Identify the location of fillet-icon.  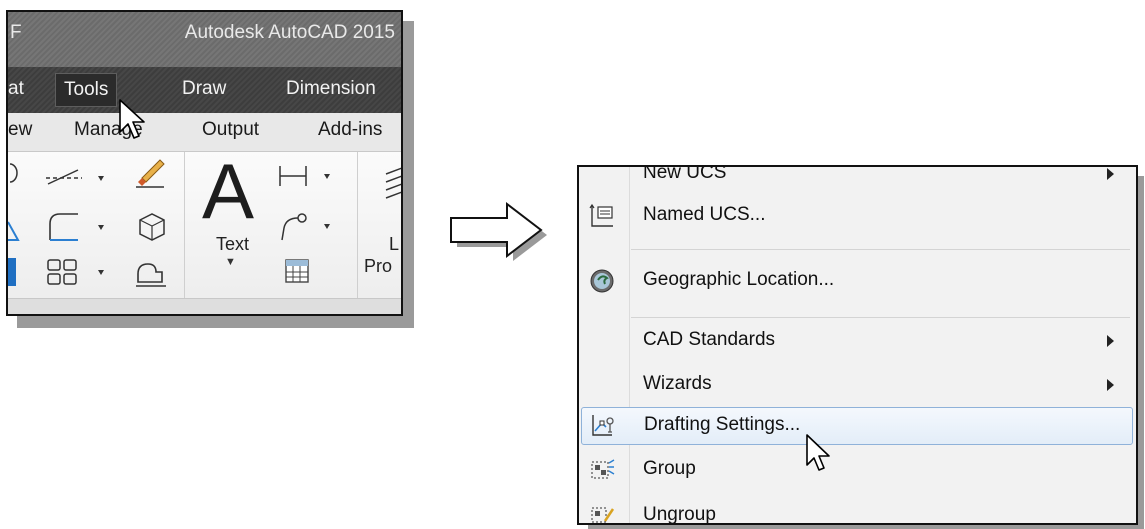
(79, 227).